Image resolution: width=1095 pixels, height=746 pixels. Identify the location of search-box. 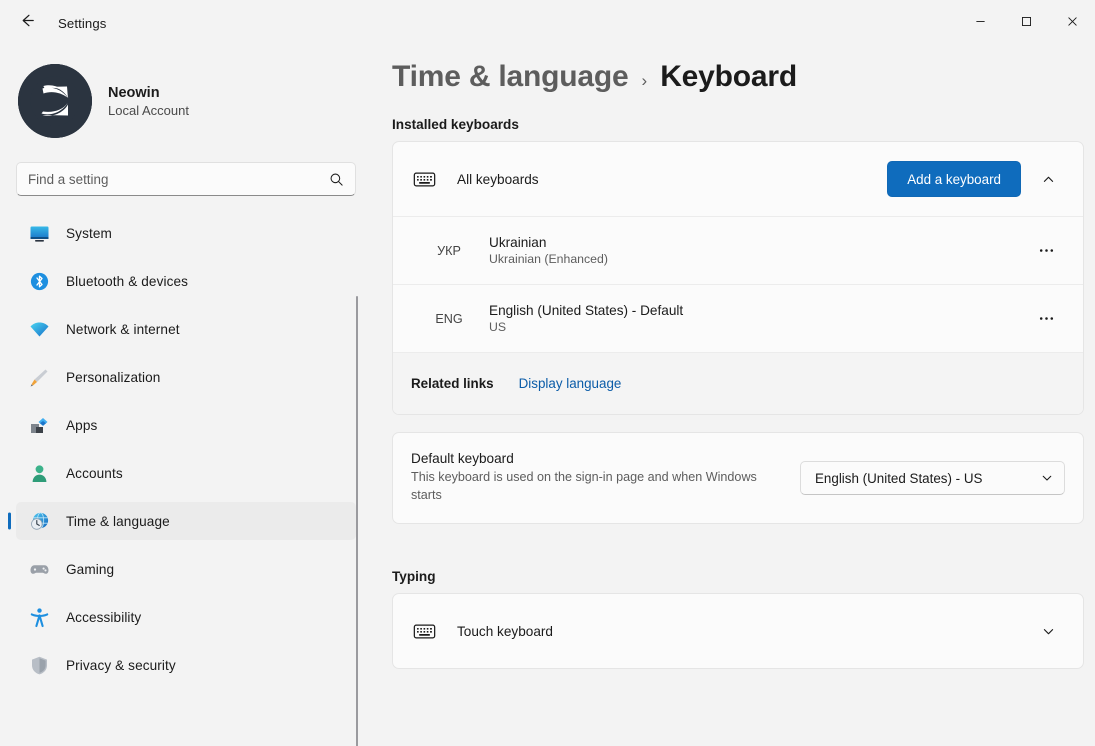
(186, 179).